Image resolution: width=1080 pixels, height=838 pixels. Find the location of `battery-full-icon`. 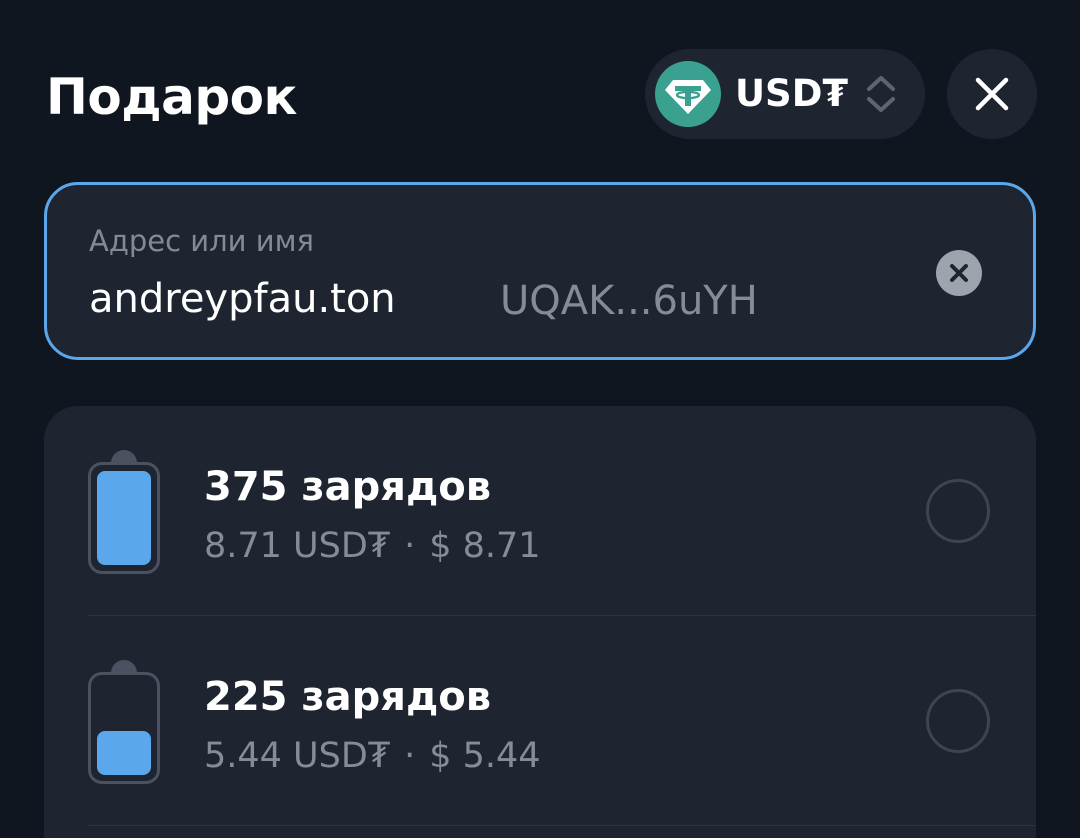

battery-full-icon is located at coordinates (124, 512).